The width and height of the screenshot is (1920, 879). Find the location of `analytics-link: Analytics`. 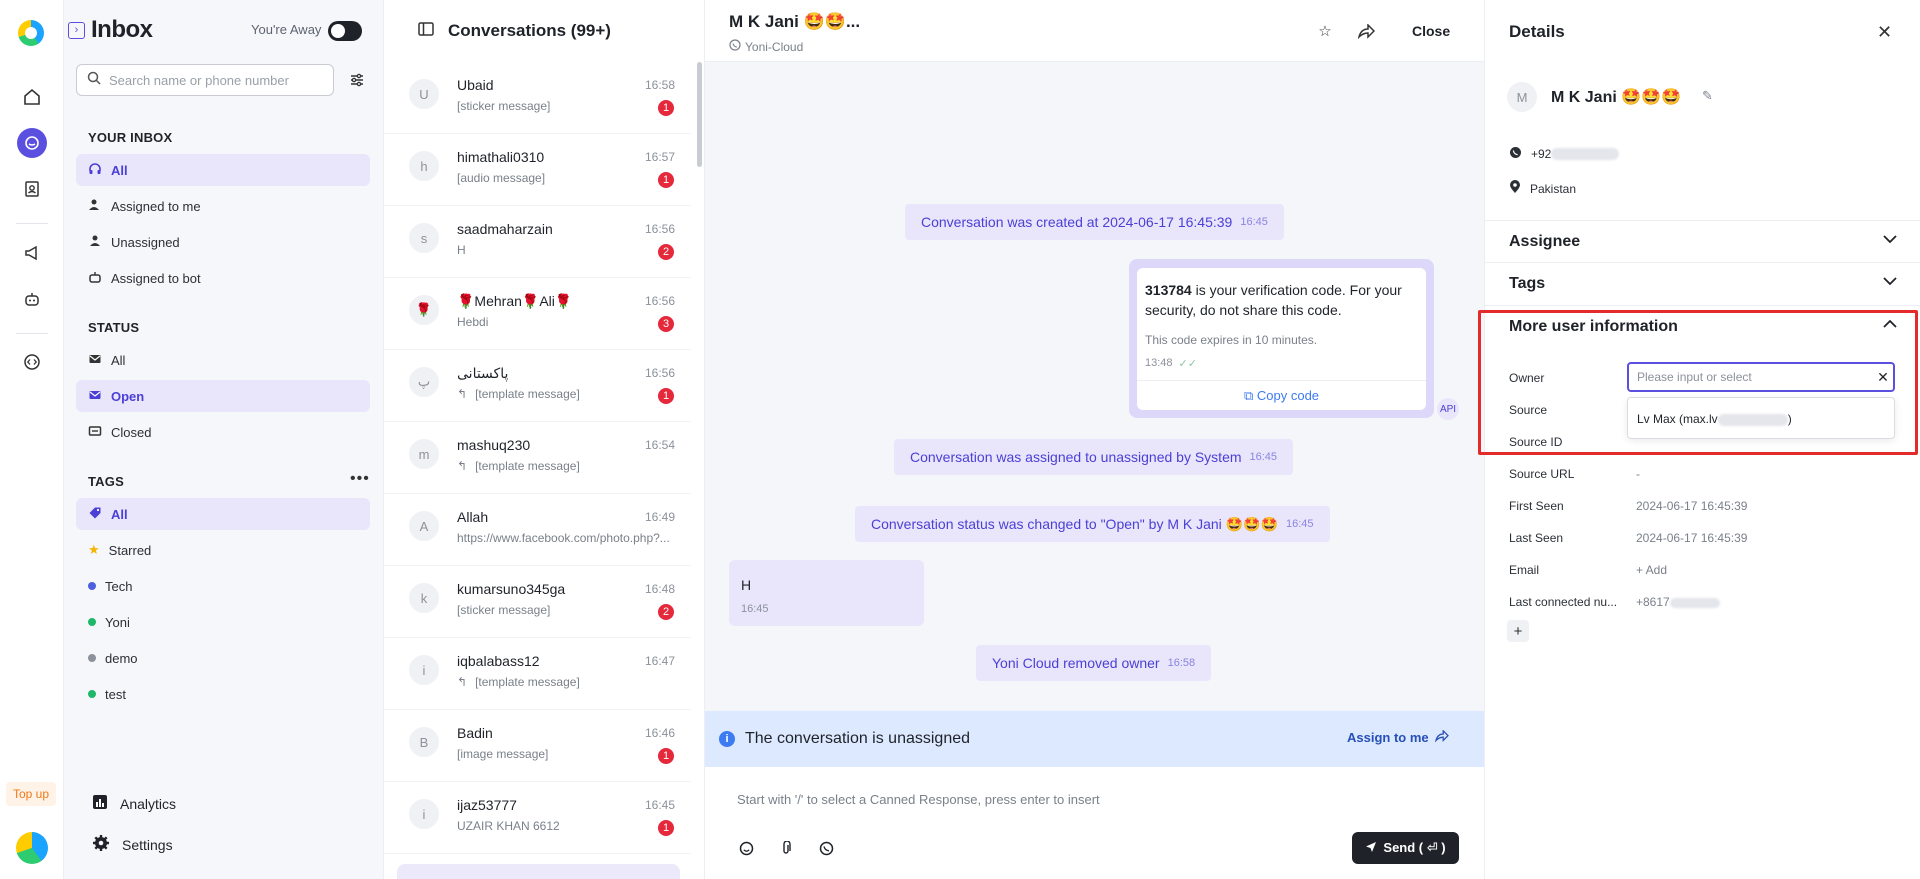

analytics-link: Analytics is located at coordinates (134, 803).